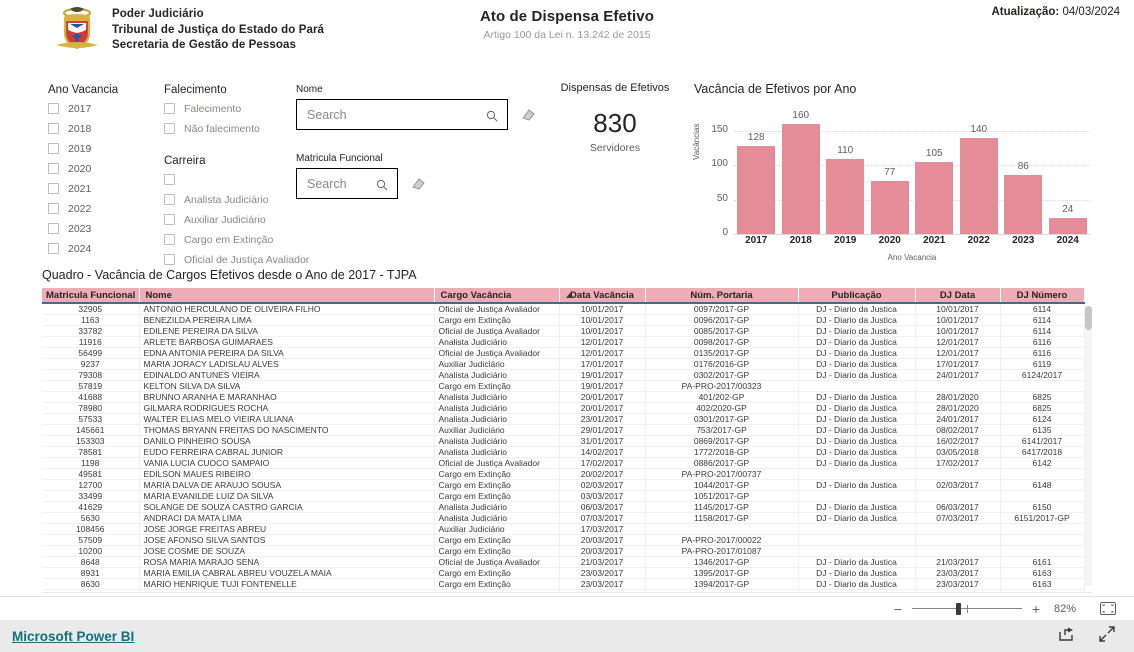  I want to click on zoom-slider, so click(967, 609).